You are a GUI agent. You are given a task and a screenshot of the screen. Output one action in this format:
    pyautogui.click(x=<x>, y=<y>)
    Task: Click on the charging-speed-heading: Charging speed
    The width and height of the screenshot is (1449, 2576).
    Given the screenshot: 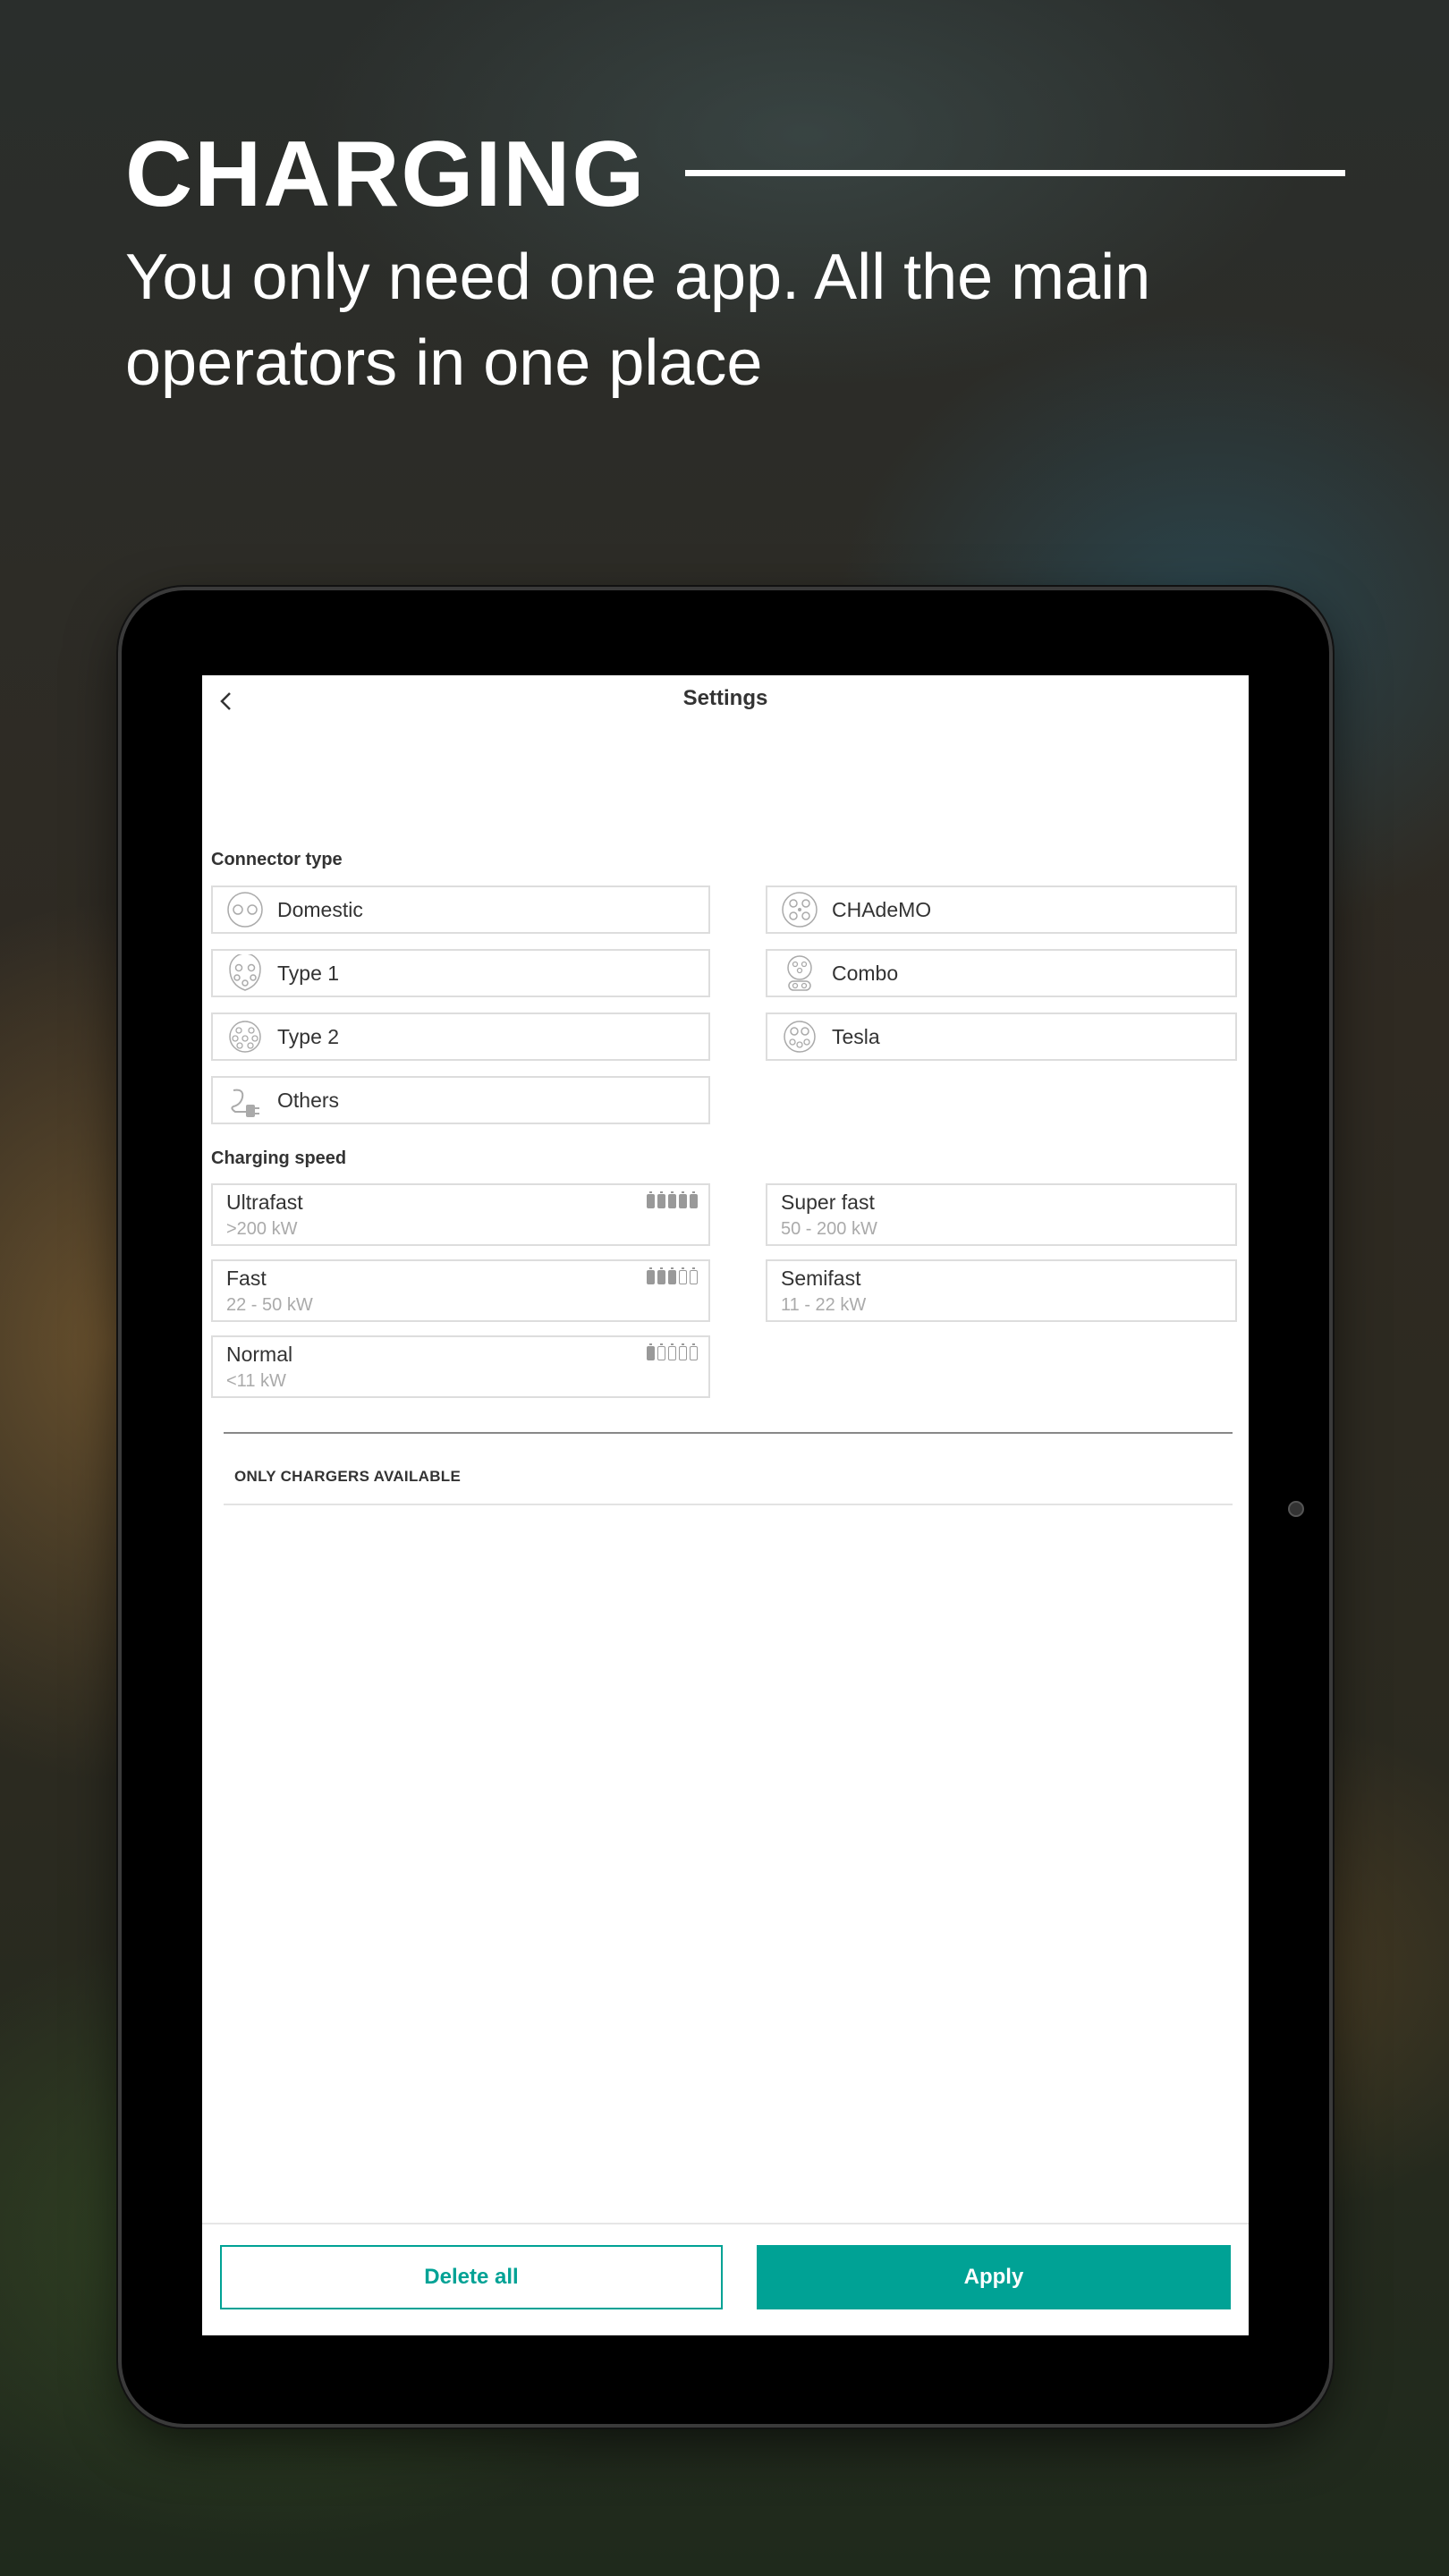 What is the action you would take?
    pyautogui.click(x=279, y=1158)
    